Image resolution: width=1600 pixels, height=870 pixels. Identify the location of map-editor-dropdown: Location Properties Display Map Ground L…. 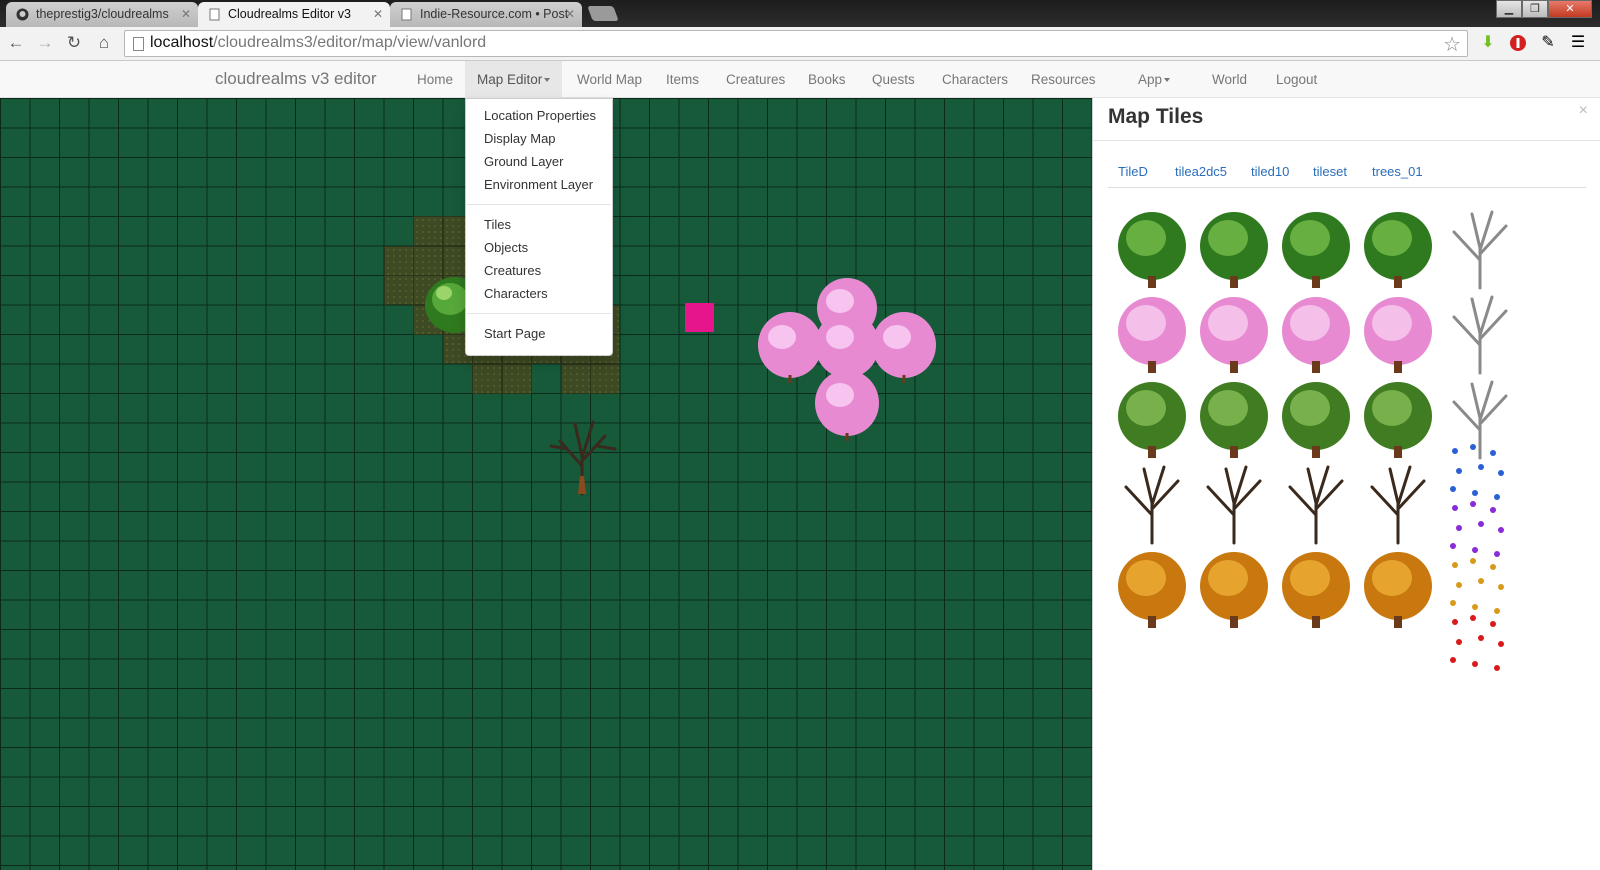
(539, 227).